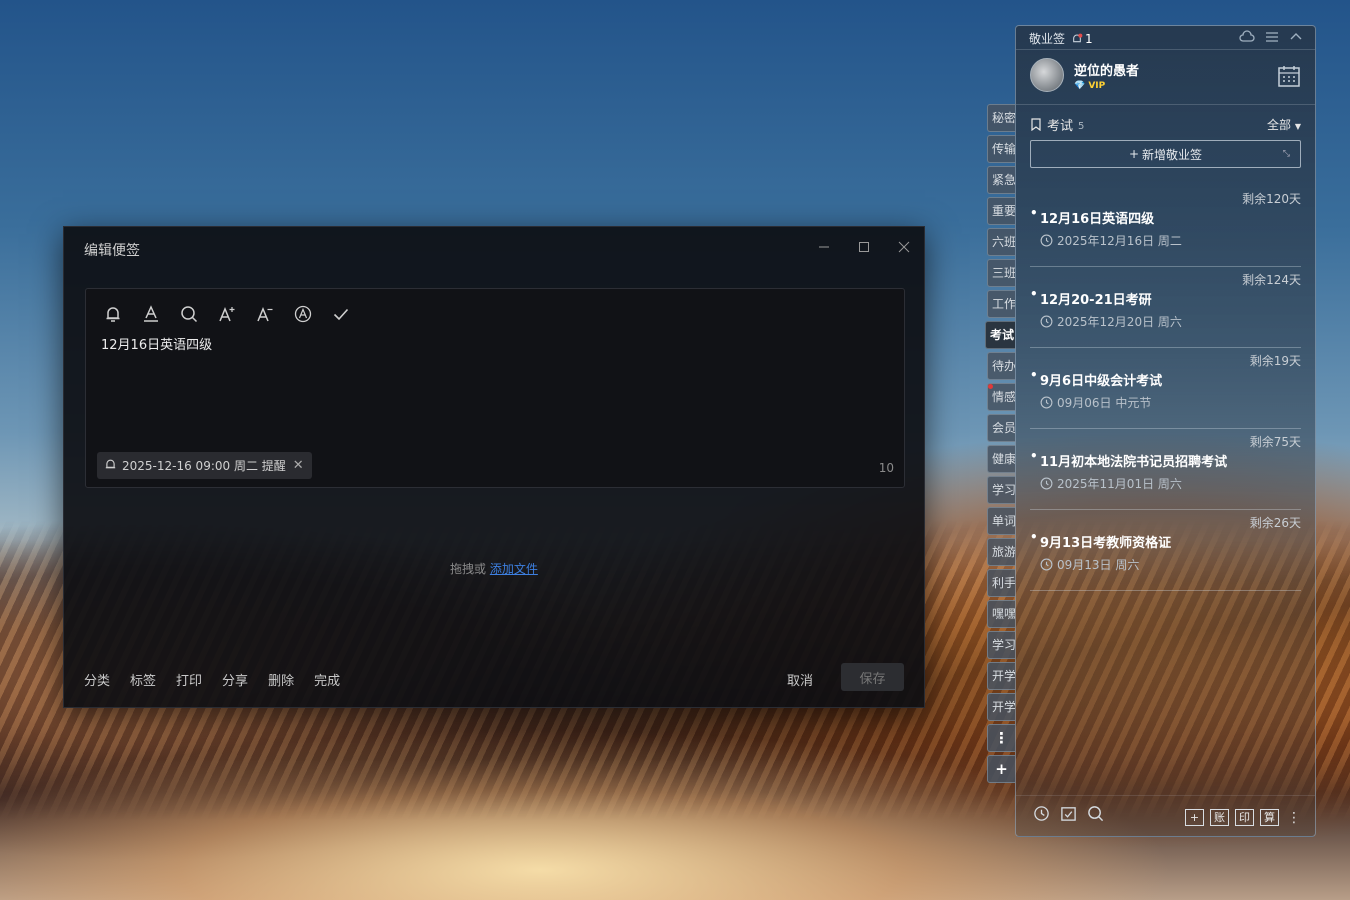 The image size is (1350, 900). I want to click on avatar, so click(1047, 75).